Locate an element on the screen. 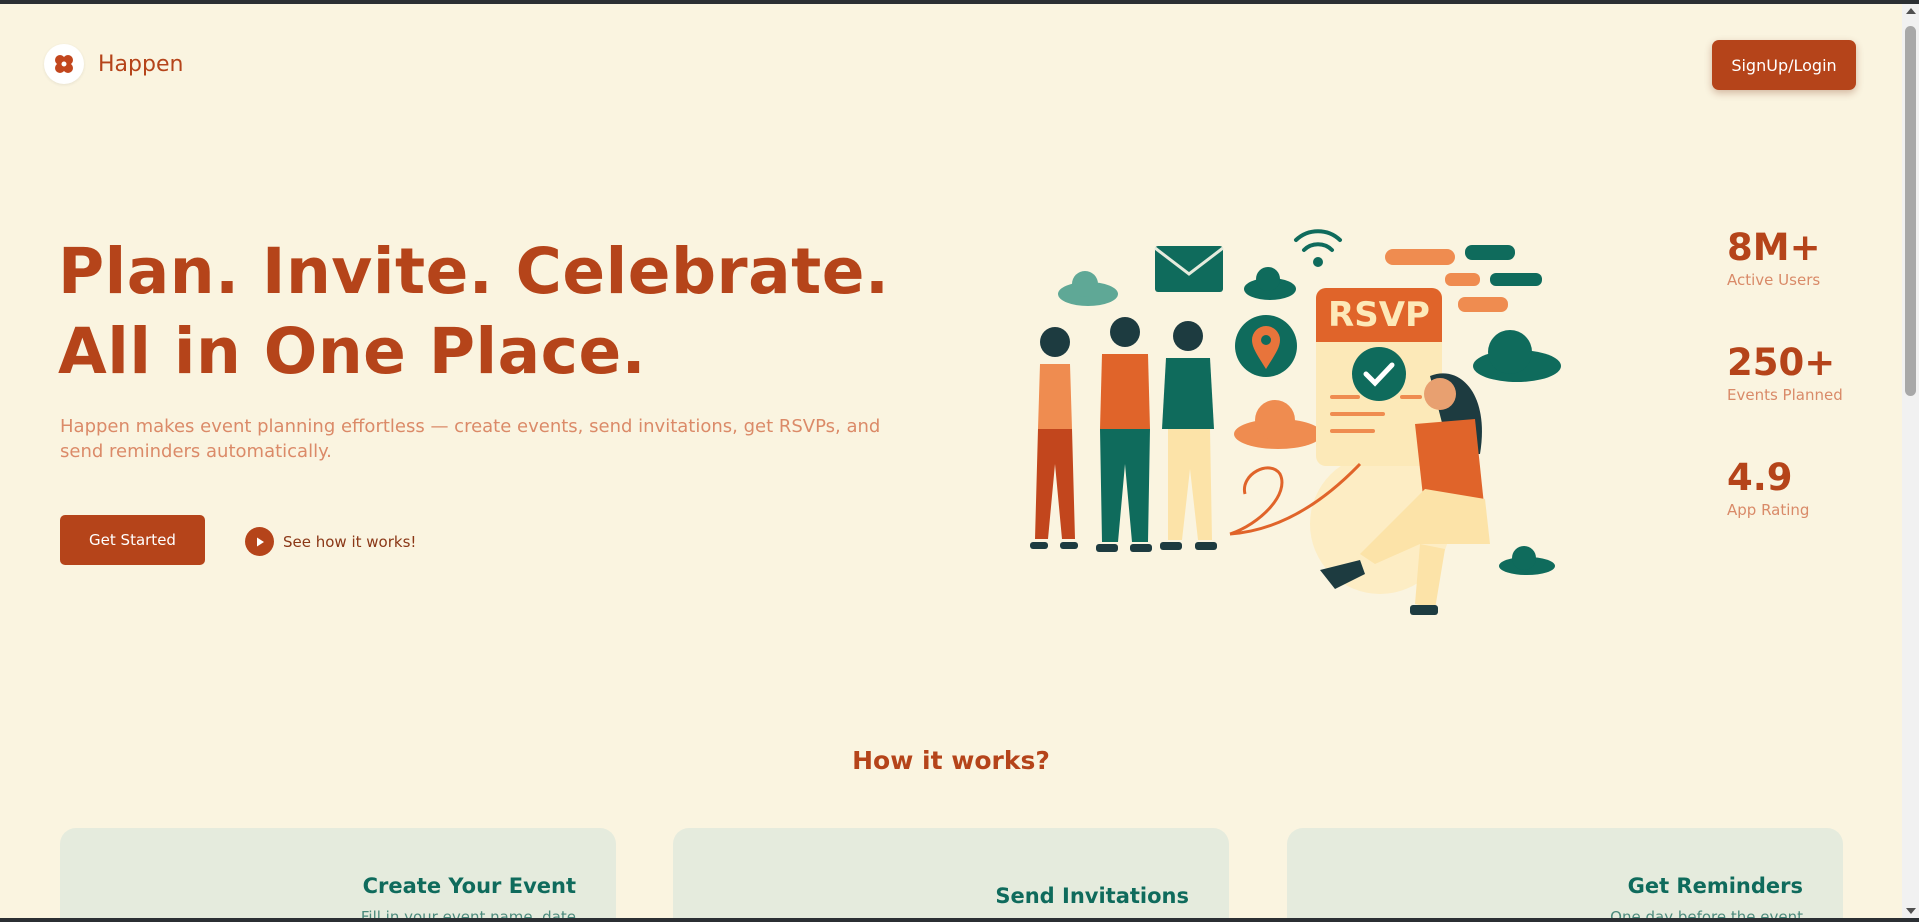 Image resolution: width=1919 pixels, height=922 pixels. stat-value: 8M+ is located at coordinates (1774, 247).